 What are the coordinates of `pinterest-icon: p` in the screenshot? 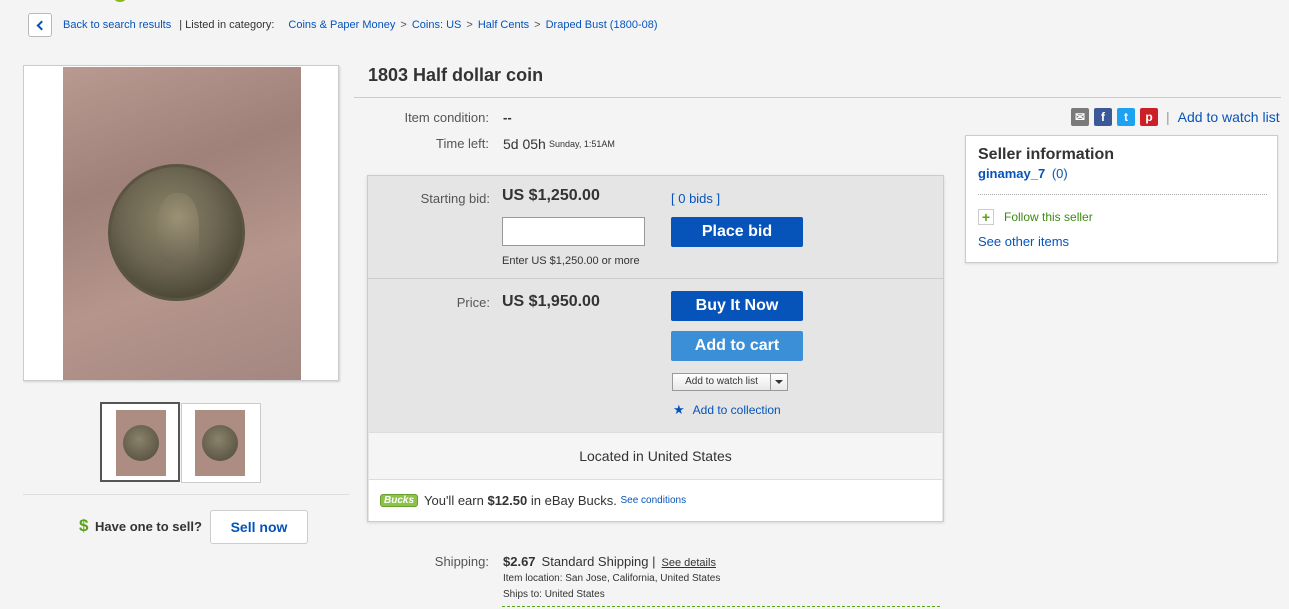 It's located at (1149, 117).